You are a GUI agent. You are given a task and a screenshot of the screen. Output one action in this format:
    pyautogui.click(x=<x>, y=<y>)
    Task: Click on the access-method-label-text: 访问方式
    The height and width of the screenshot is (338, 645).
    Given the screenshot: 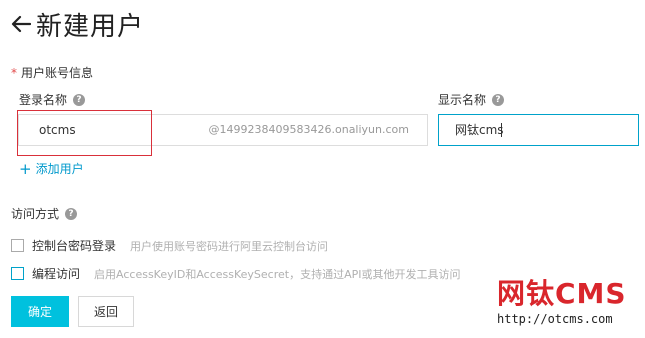 What is the action you would take?
    pyautogui.click(x=35, y=214)
    